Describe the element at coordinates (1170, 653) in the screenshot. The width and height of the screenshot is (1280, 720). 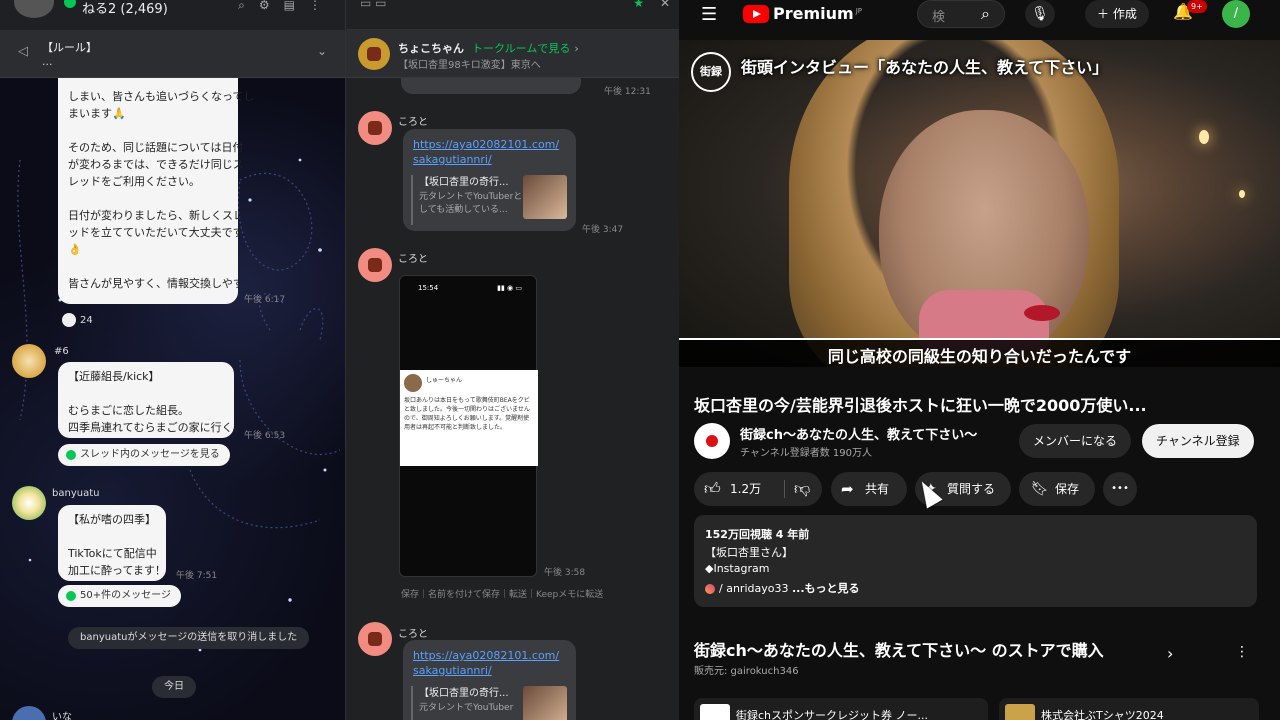
I see `chevron-right-icon: ›` at that location.